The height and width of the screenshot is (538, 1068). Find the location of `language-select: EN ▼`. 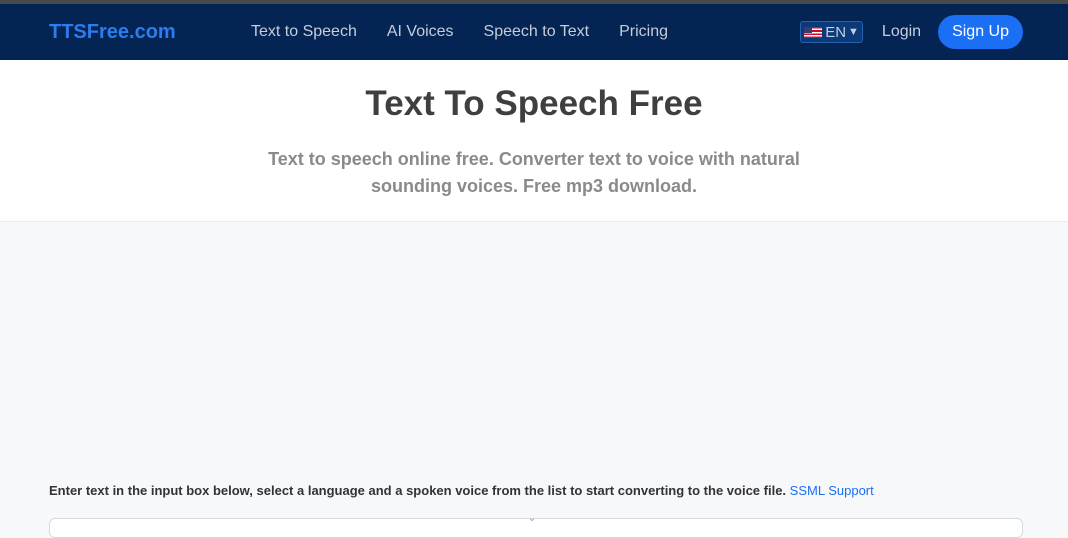

language-select: EN ▼ is located at coordinates (831, 32).